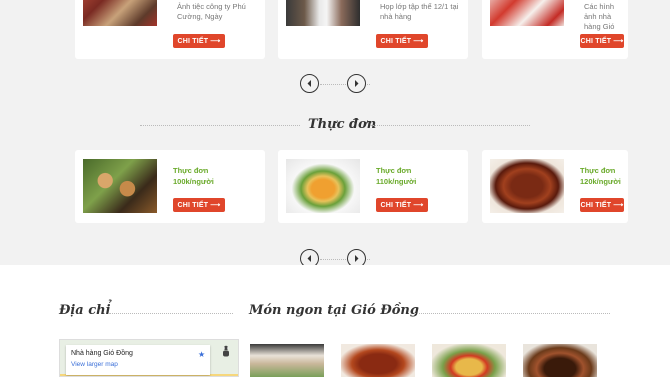  Describe the element at coordinates (419, 11) in the screenshot. I see `event-card-text: Họp lớp tập thể 12/1 tại nhà hàng` at that location.